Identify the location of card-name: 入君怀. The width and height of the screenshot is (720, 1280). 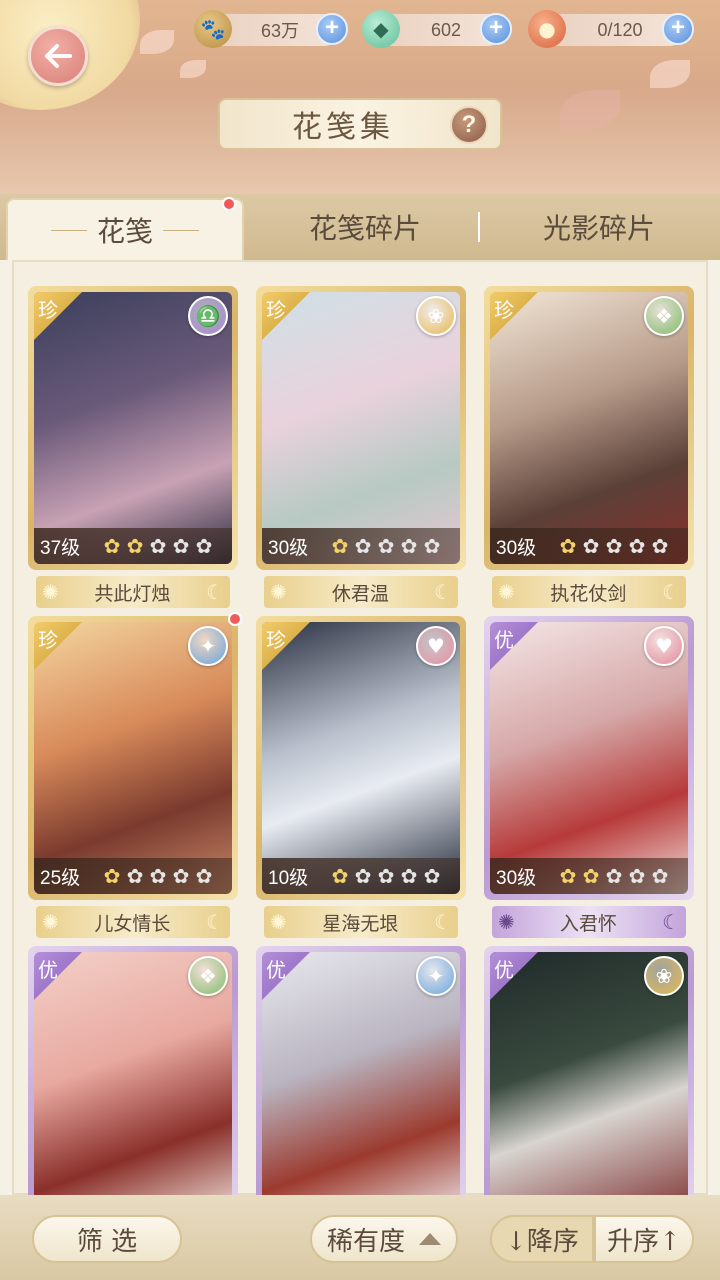
(588, 923).